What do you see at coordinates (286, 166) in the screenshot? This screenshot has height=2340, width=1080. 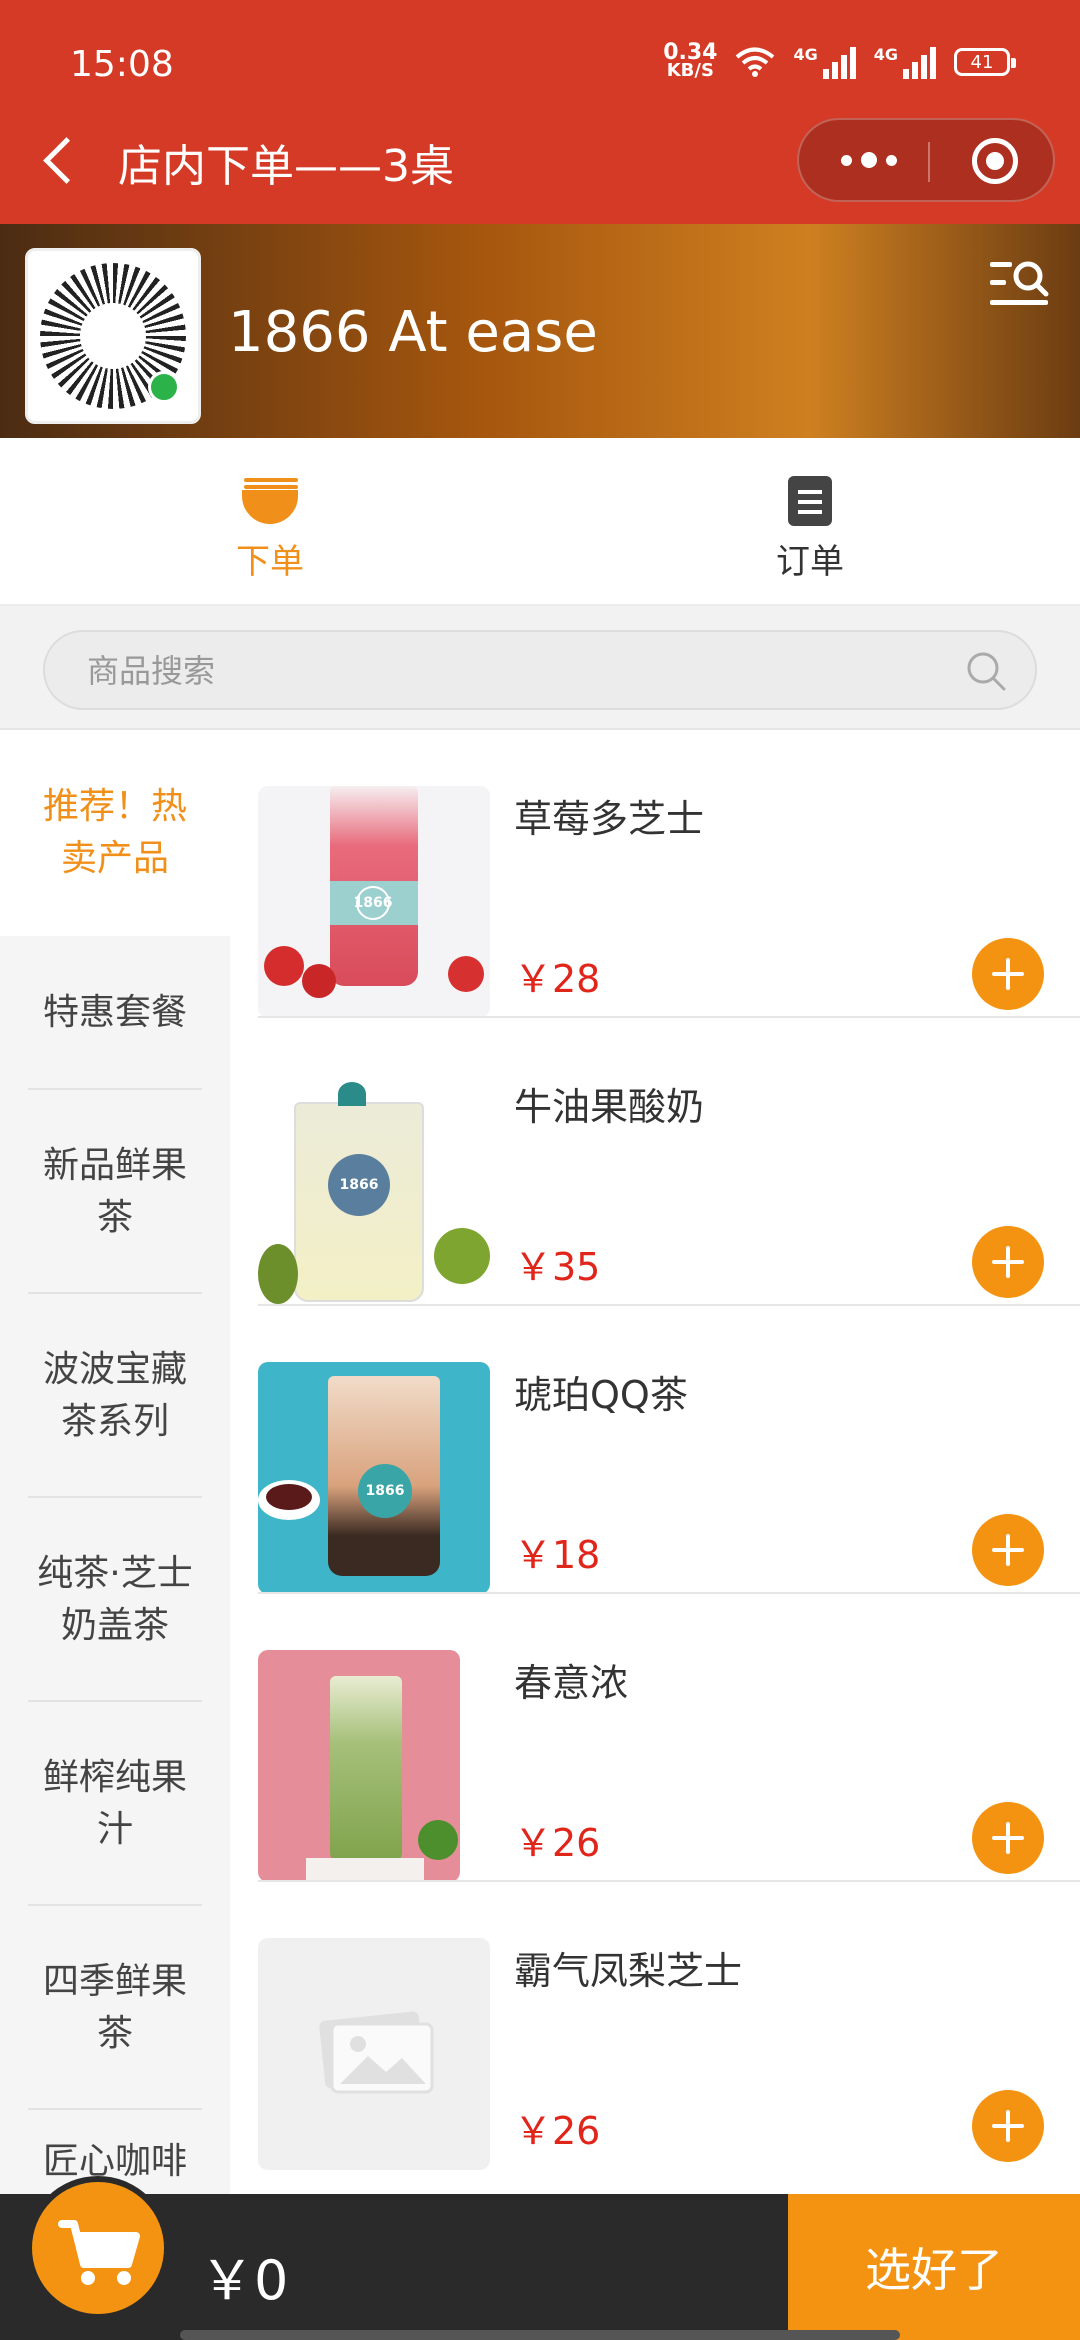 I see `page-title: 店内下单——3桌` at bounding box center [286, 166].